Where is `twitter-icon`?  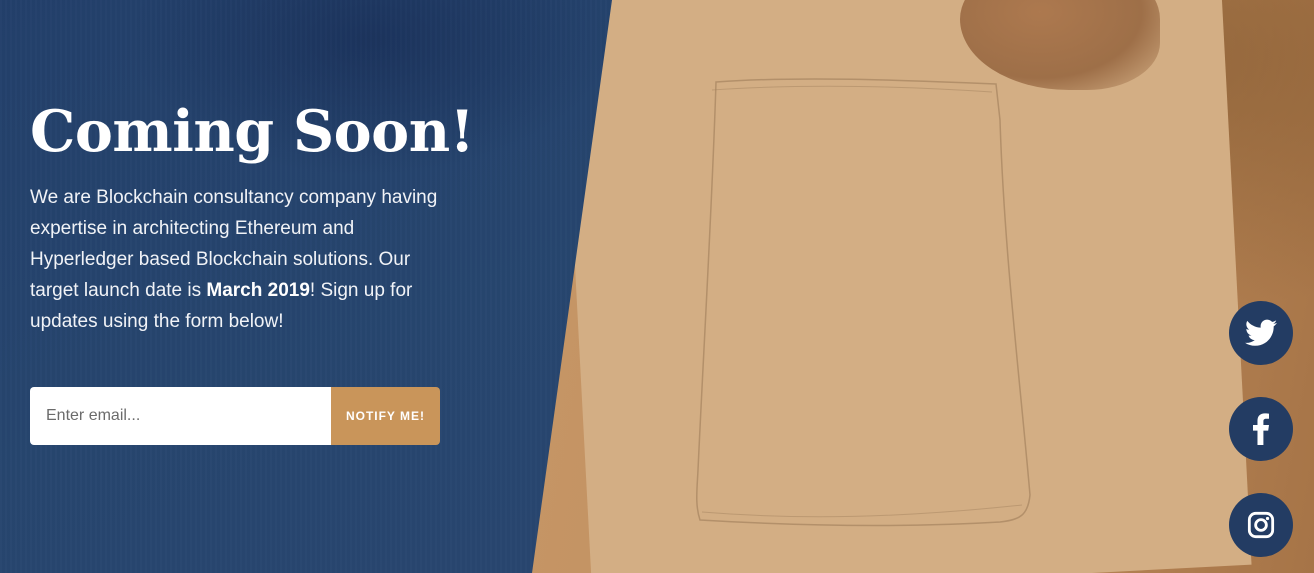 twitter-icon is located at coordinates (1261, 332).